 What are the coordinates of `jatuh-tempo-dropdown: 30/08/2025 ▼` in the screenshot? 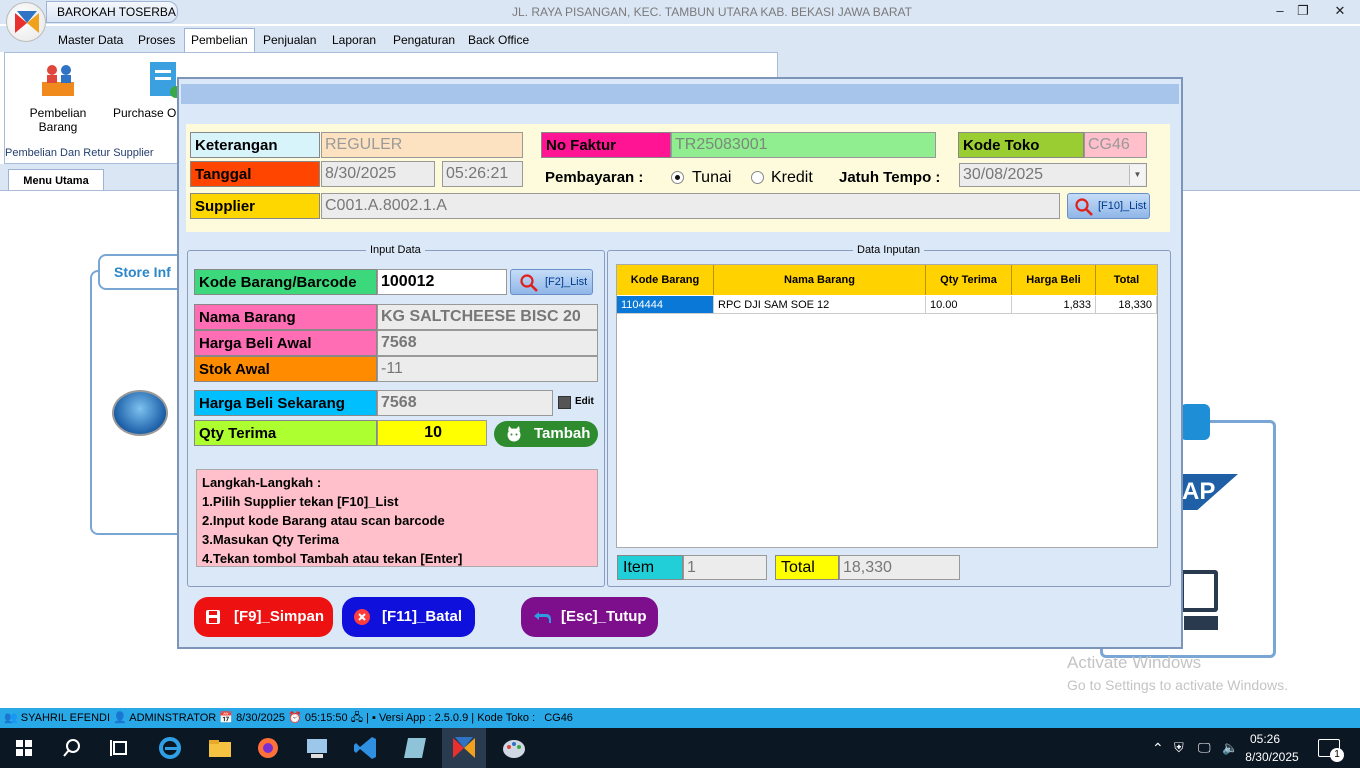 It's located at (1053, 175).